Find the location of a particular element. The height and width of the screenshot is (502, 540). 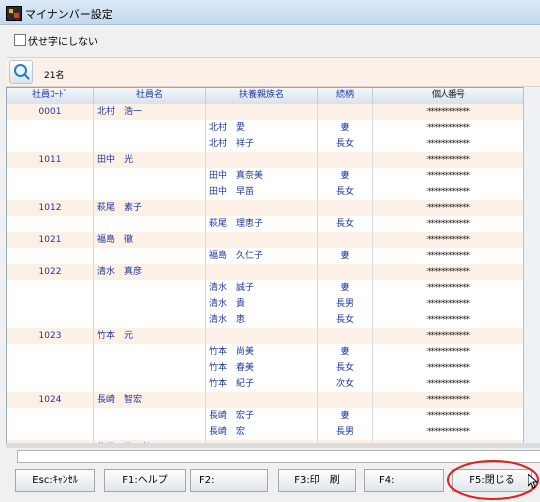

cell-dependent-name: 北村 祥子 is located at coordinates (262, 144).